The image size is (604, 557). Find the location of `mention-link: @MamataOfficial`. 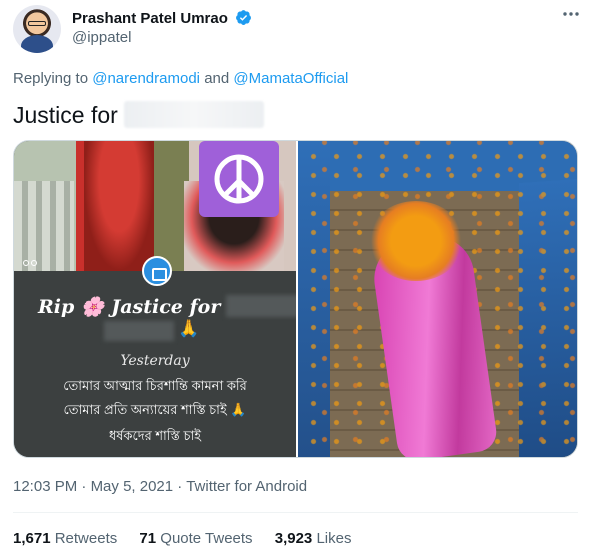

mention-link: @MamataOfficial is located at coordinates (290, 78).